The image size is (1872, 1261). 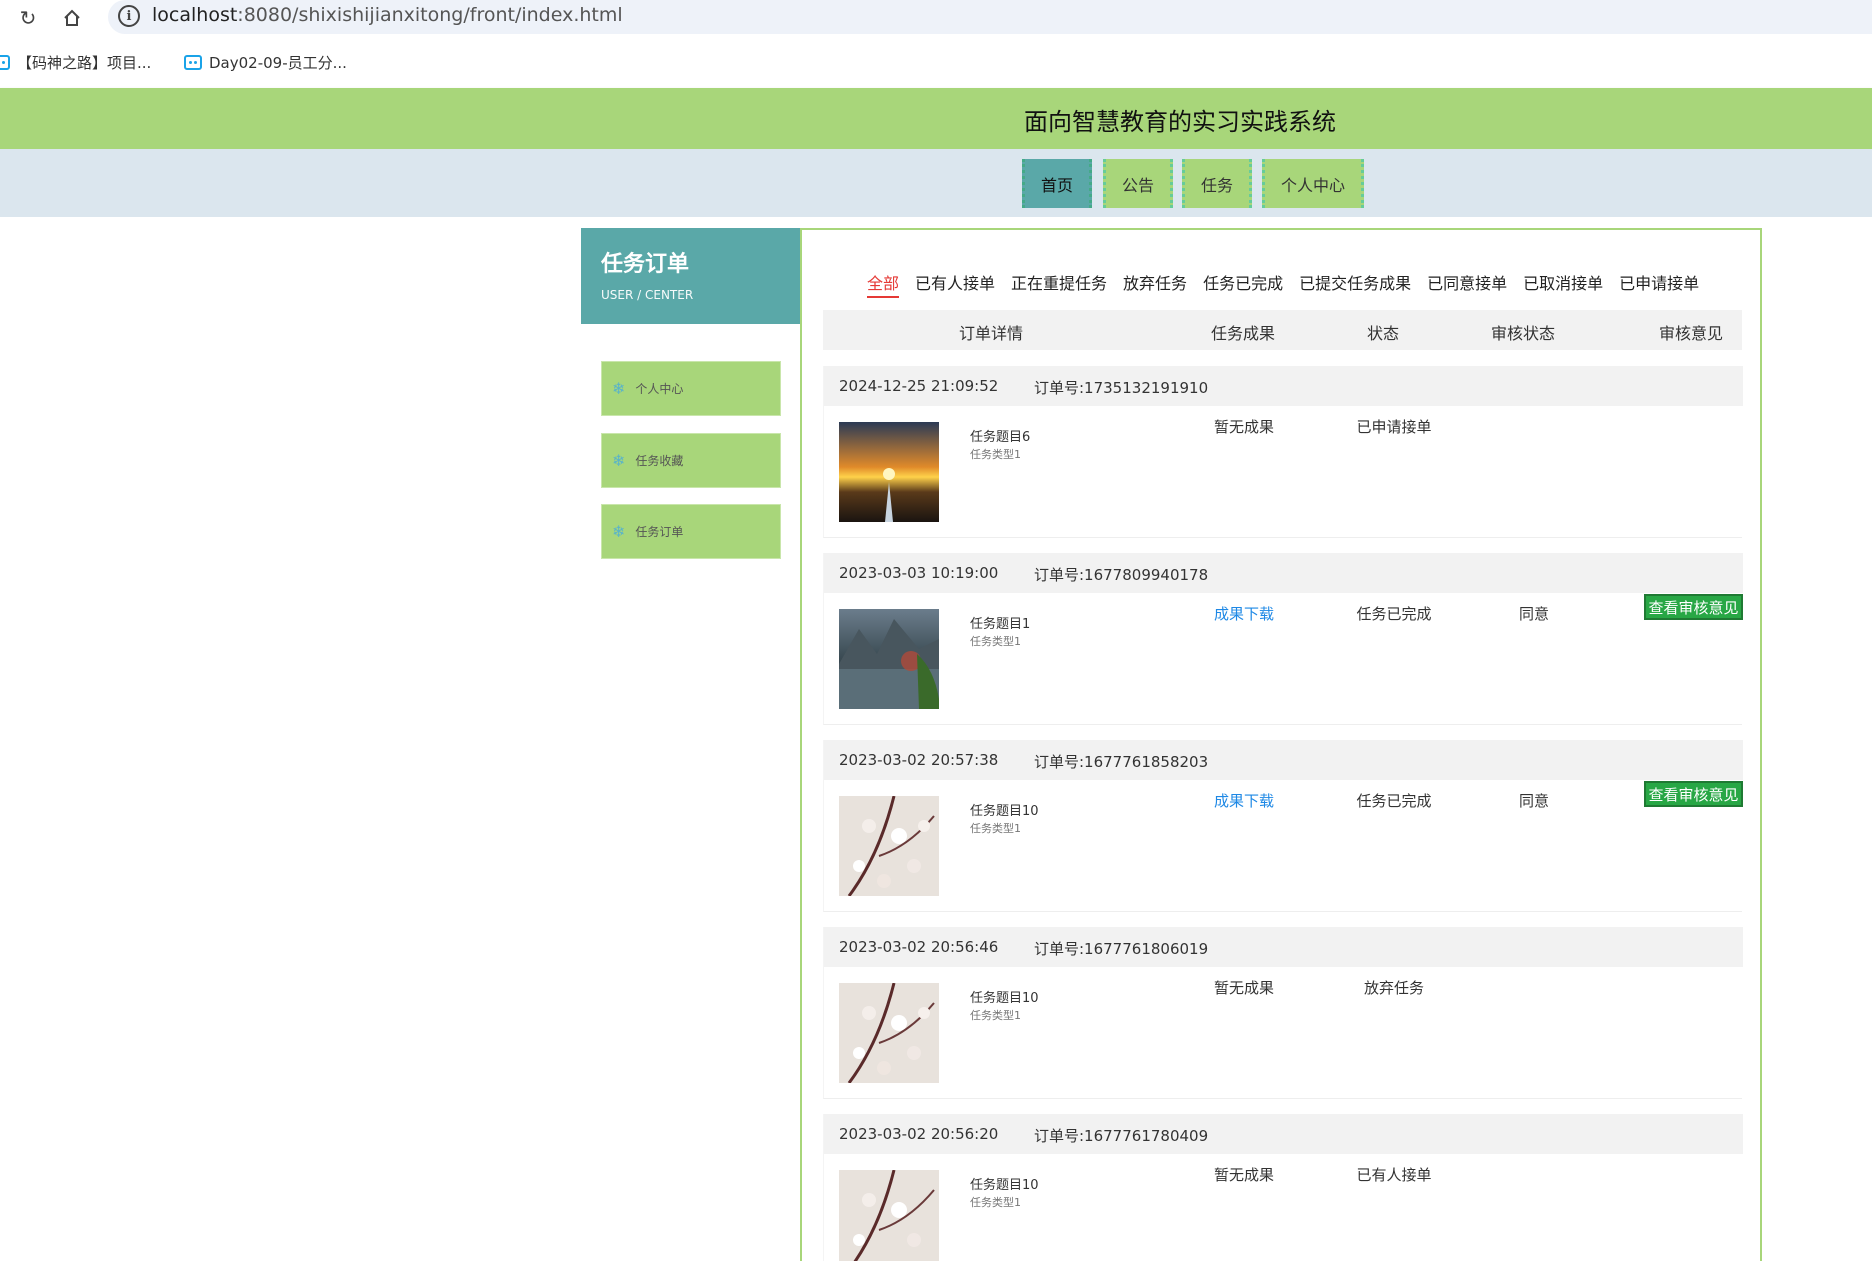 What do you see at coordinates (659, 532) in the screenshot?
I see `sidebar-item-label: 任务订单` at bounding box center [659, 532].